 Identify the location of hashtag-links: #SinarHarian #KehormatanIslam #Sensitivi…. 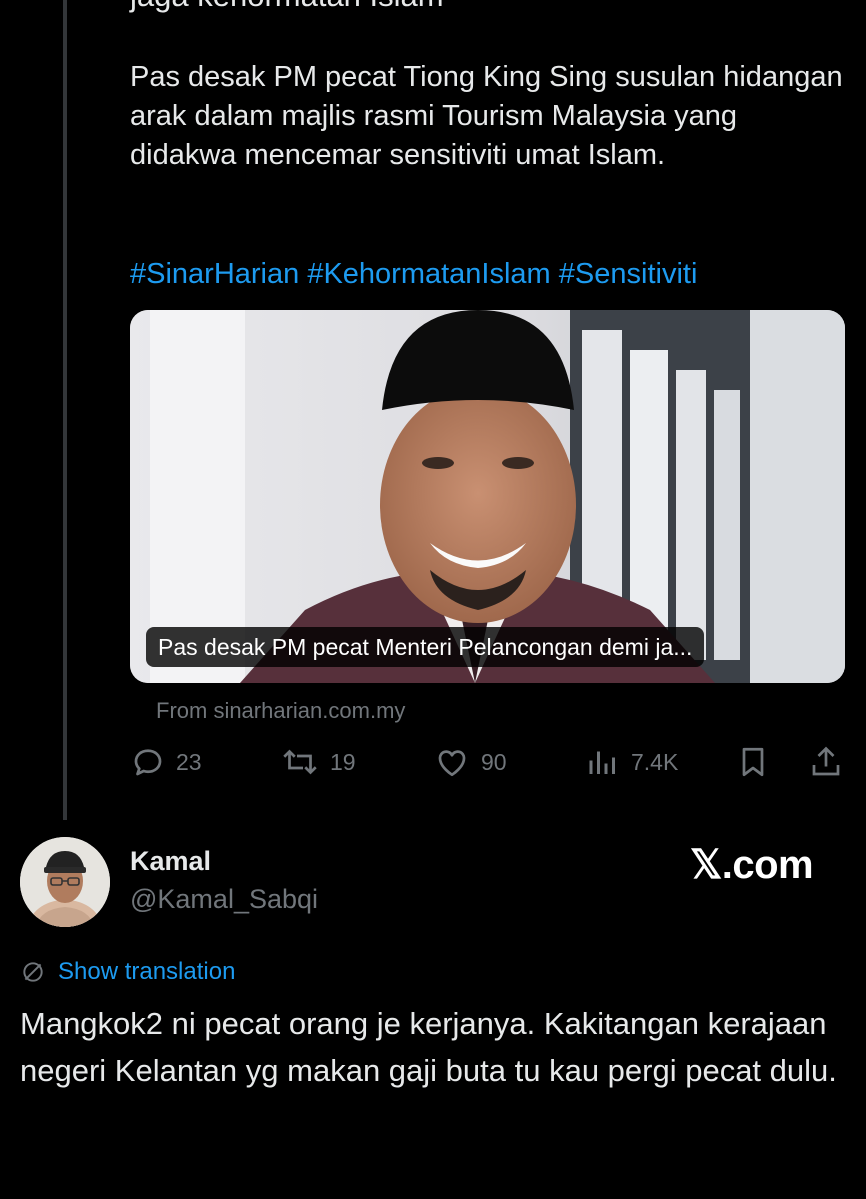
(413, 274).